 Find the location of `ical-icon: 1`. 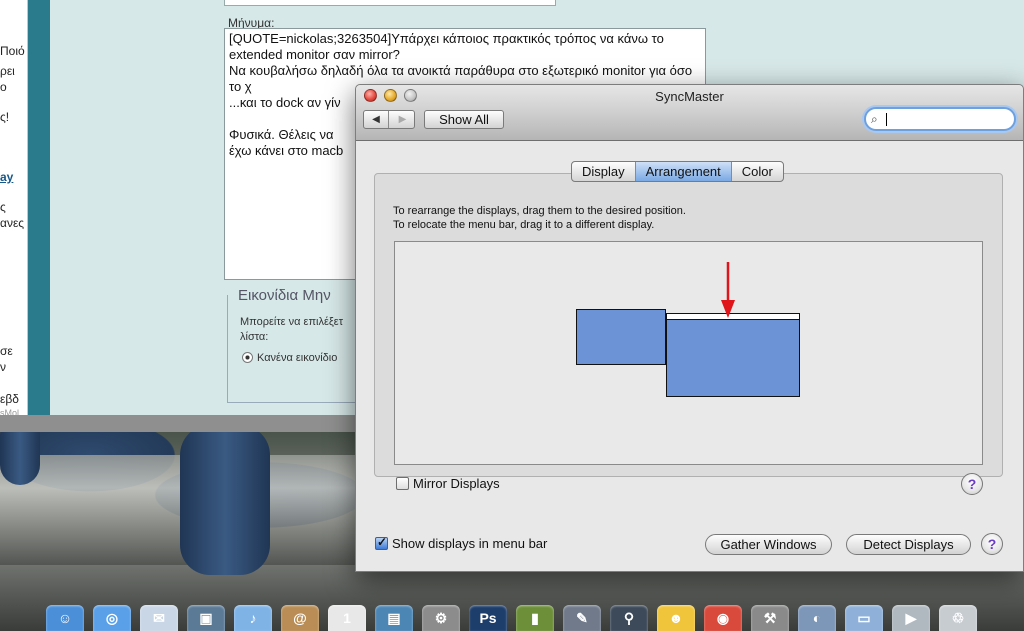

ical-icon: 1 is located at coordinates (347, 618).